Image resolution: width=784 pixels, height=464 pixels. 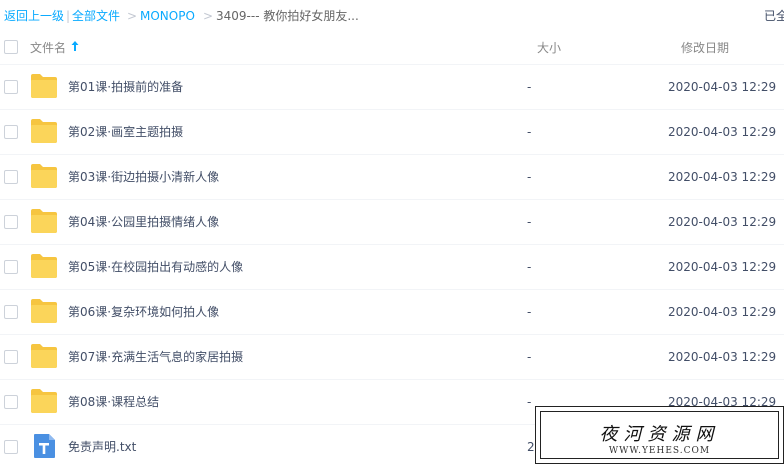 What do you see at coordinates (44, 446) in the screenshot?
I see `txt-file-icon` at bounding box center [44, 446].